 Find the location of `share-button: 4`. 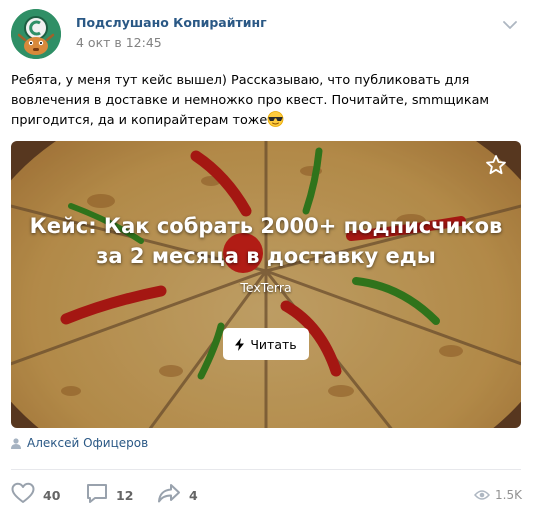

share-button: 4 is located at coordinates (177, 495).